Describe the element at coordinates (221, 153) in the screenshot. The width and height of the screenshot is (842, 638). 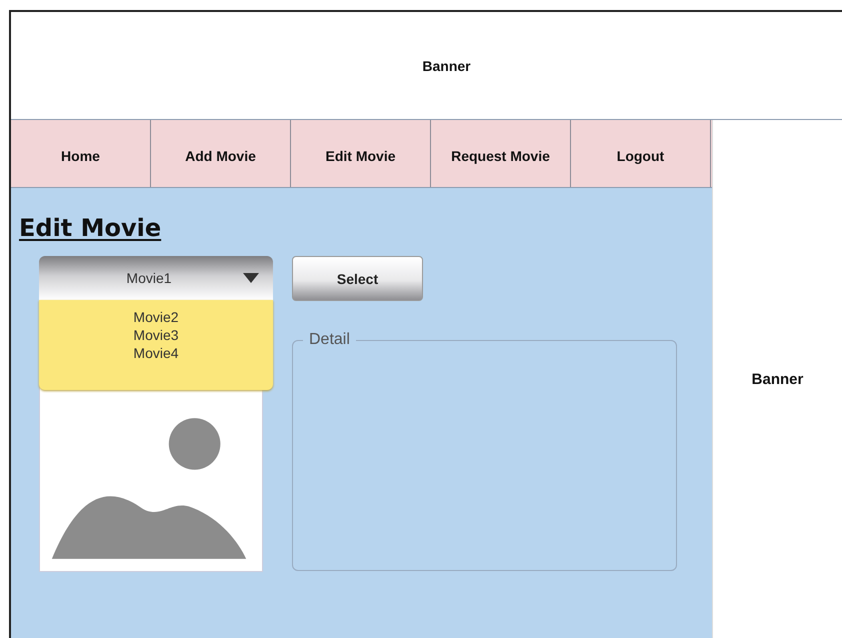
I see `nav-tab: Add Movie` at that location.